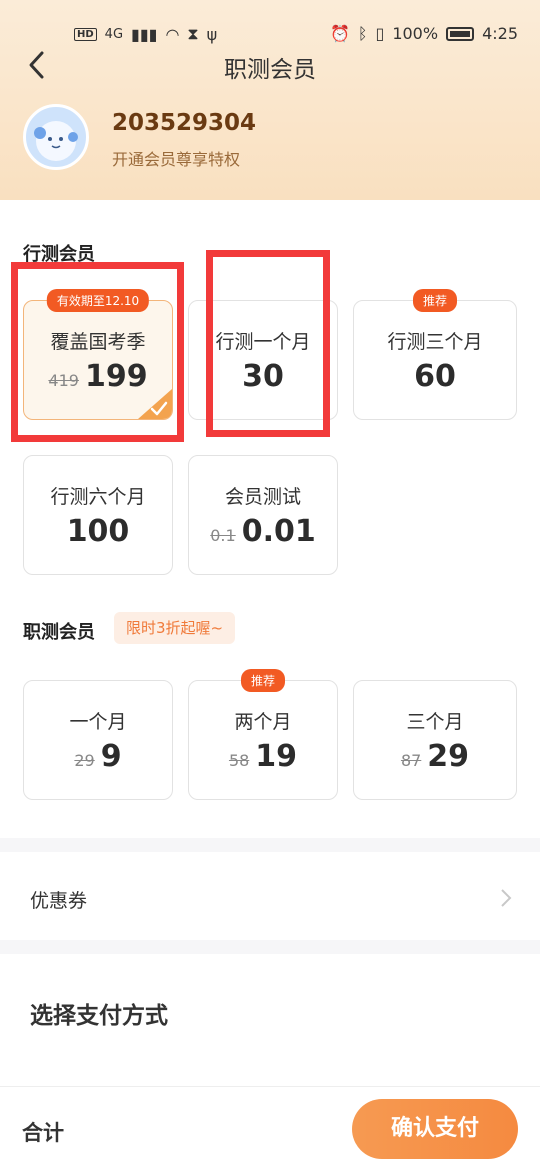  I want to click on plan-price: 58 19, so click(263, 756).